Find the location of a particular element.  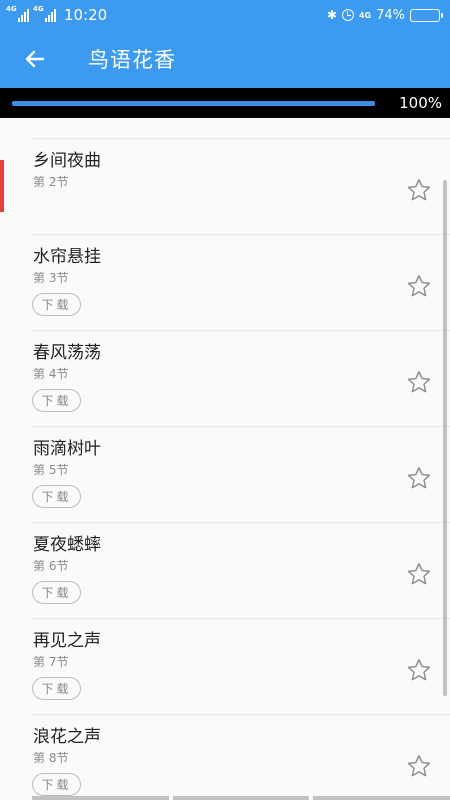

list-item: 乡间夜曲第 2节 is located at coordinates (241, 187).